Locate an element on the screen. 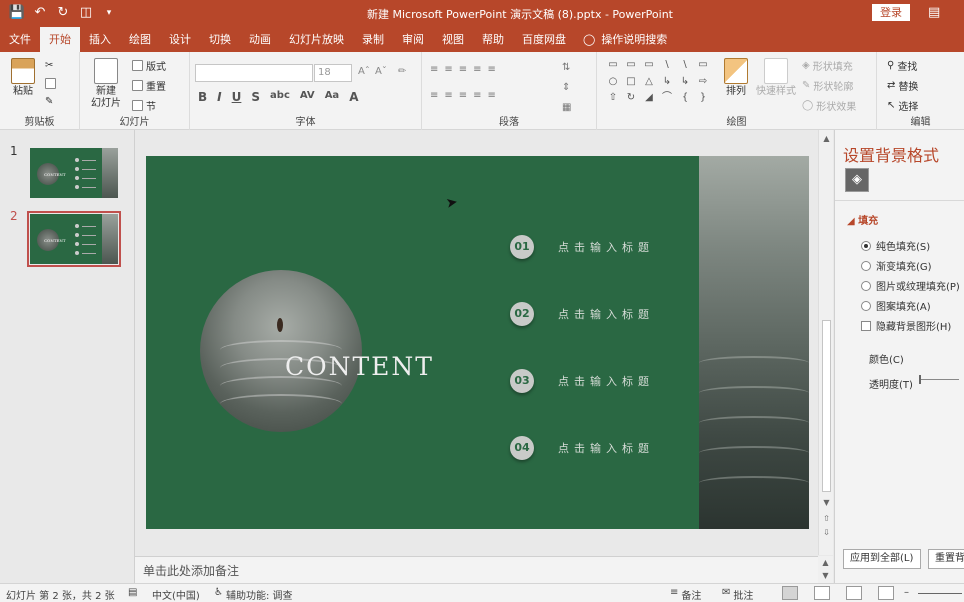  scroll-down-icon: ▼ is located at coordinates (826, 503).